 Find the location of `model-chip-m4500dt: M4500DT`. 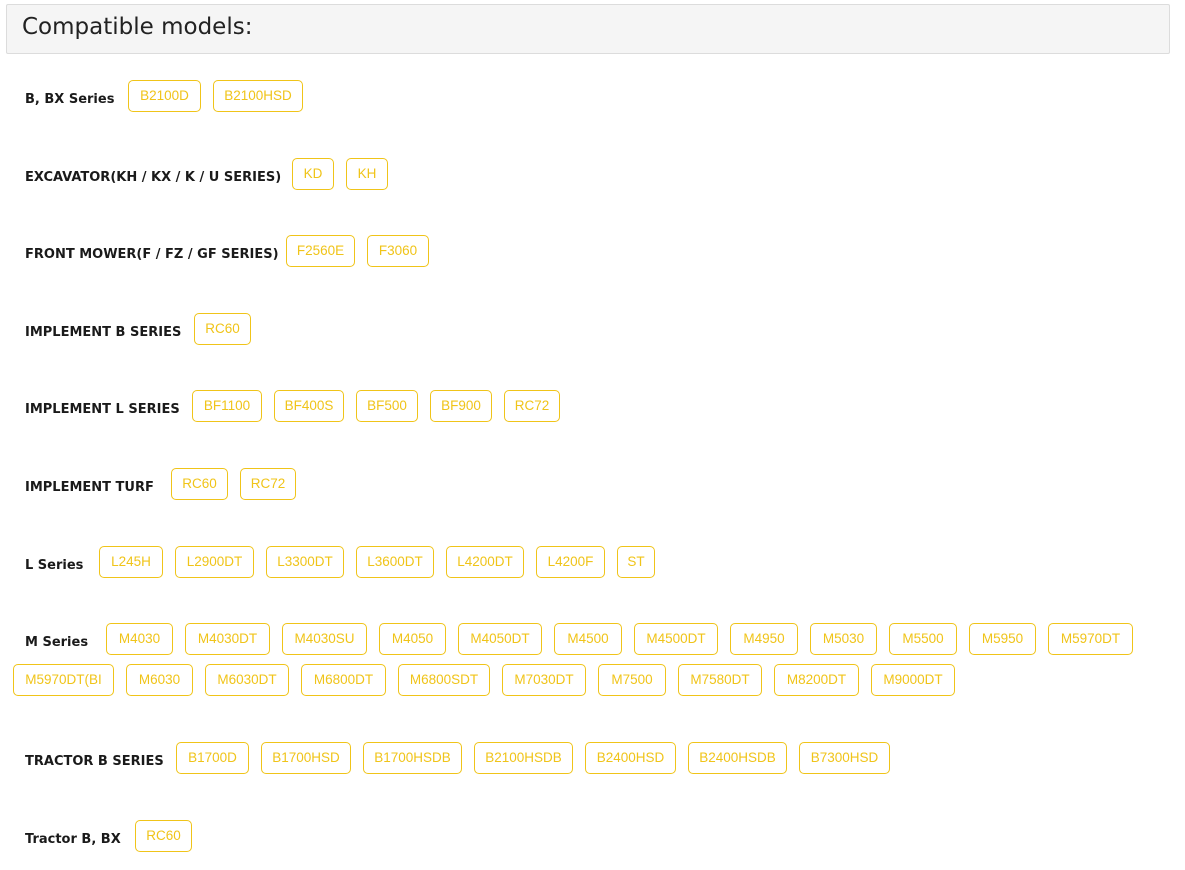

model-chip-m4500dt: M4500DT is located at coordinates (676, 639).